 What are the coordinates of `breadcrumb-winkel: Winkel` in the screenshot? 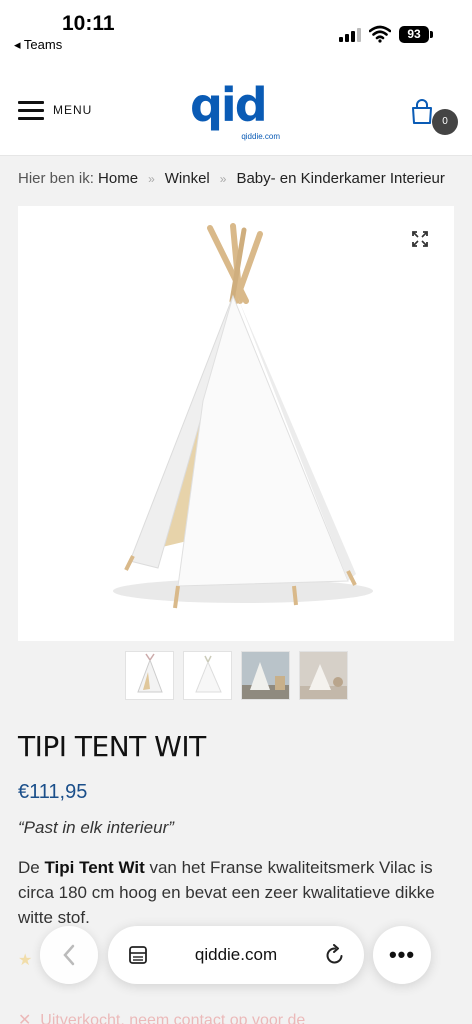 It's located at (187, 178).